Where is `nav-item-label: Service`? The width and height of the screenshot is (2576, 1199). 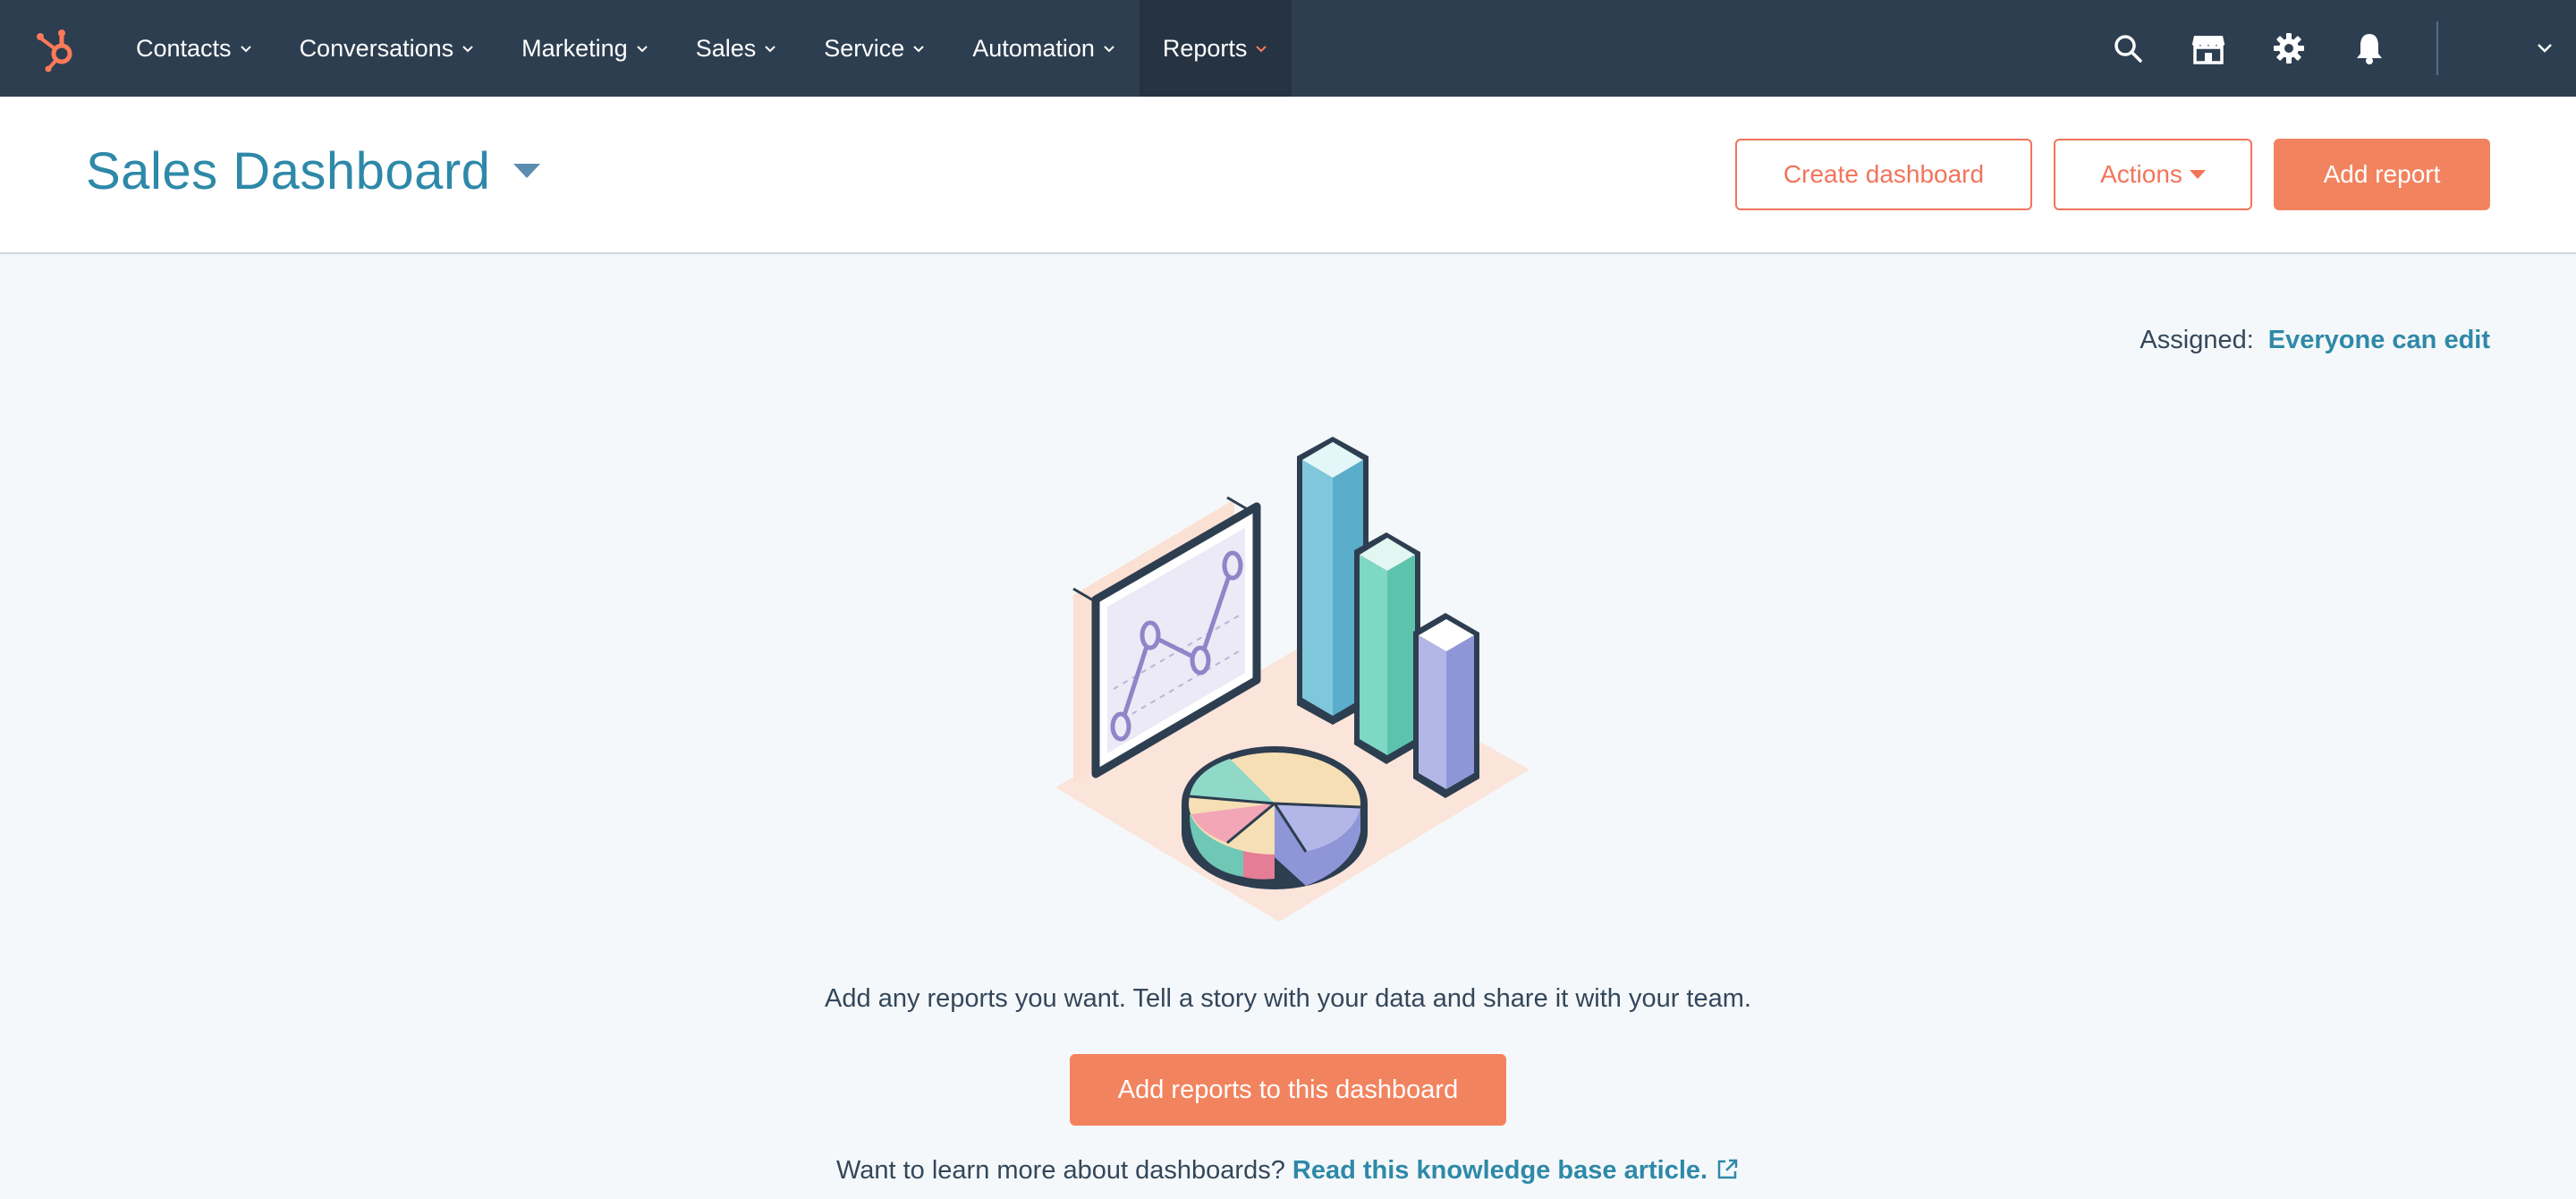 nav-item-label: Service is located at coordinates (864, 48).